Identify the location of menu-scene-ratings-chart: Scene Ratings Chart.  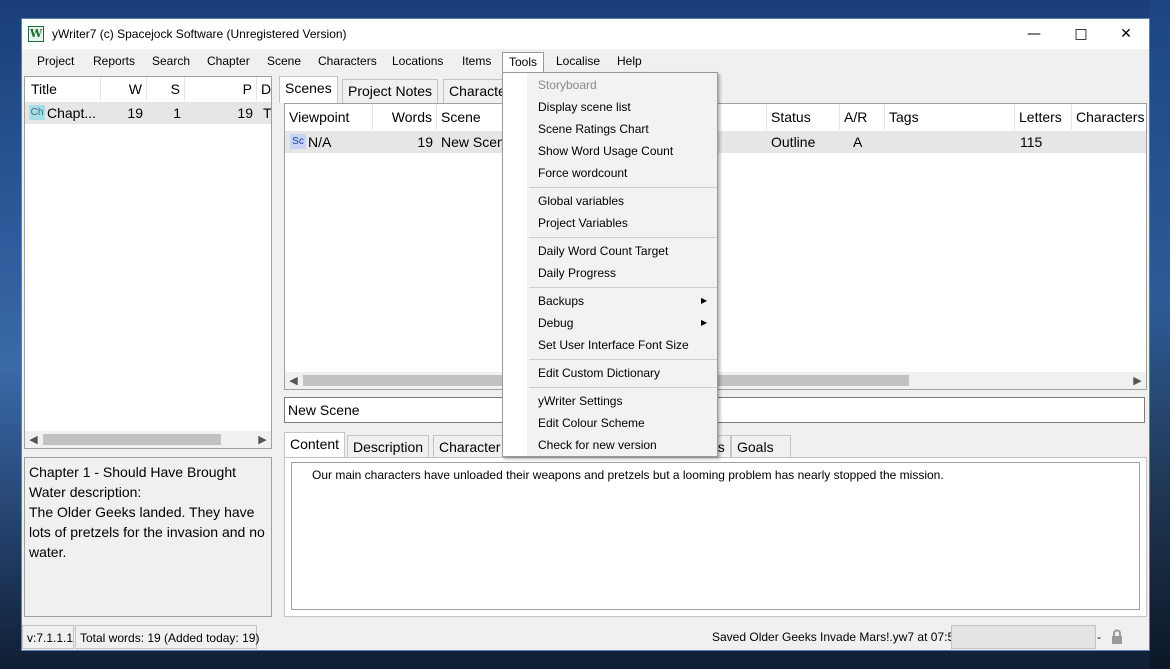
(593, 129).